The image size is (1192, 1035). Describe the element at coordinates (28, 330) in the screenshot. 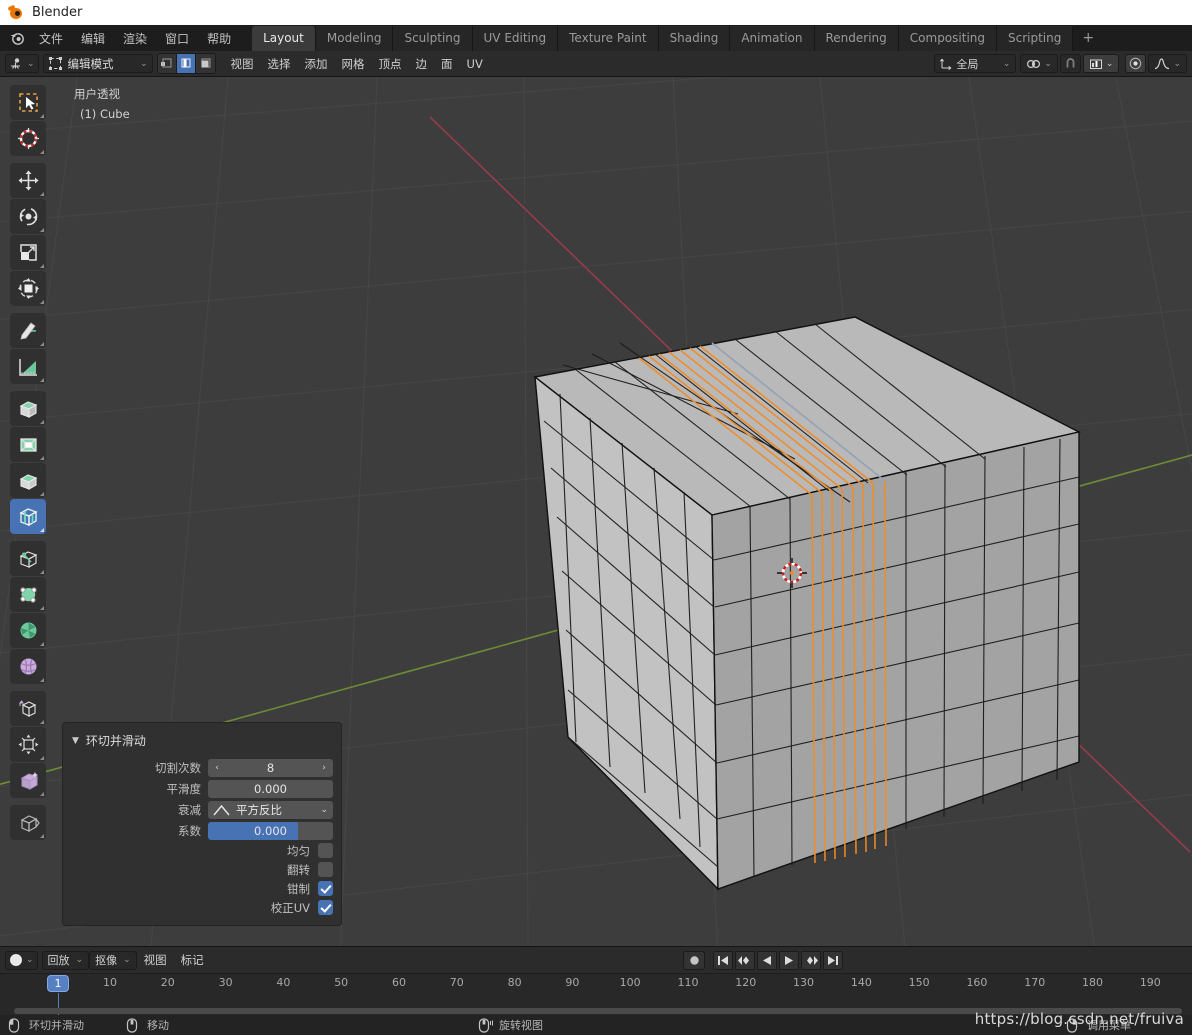

I see `annotate-tool` at that location.